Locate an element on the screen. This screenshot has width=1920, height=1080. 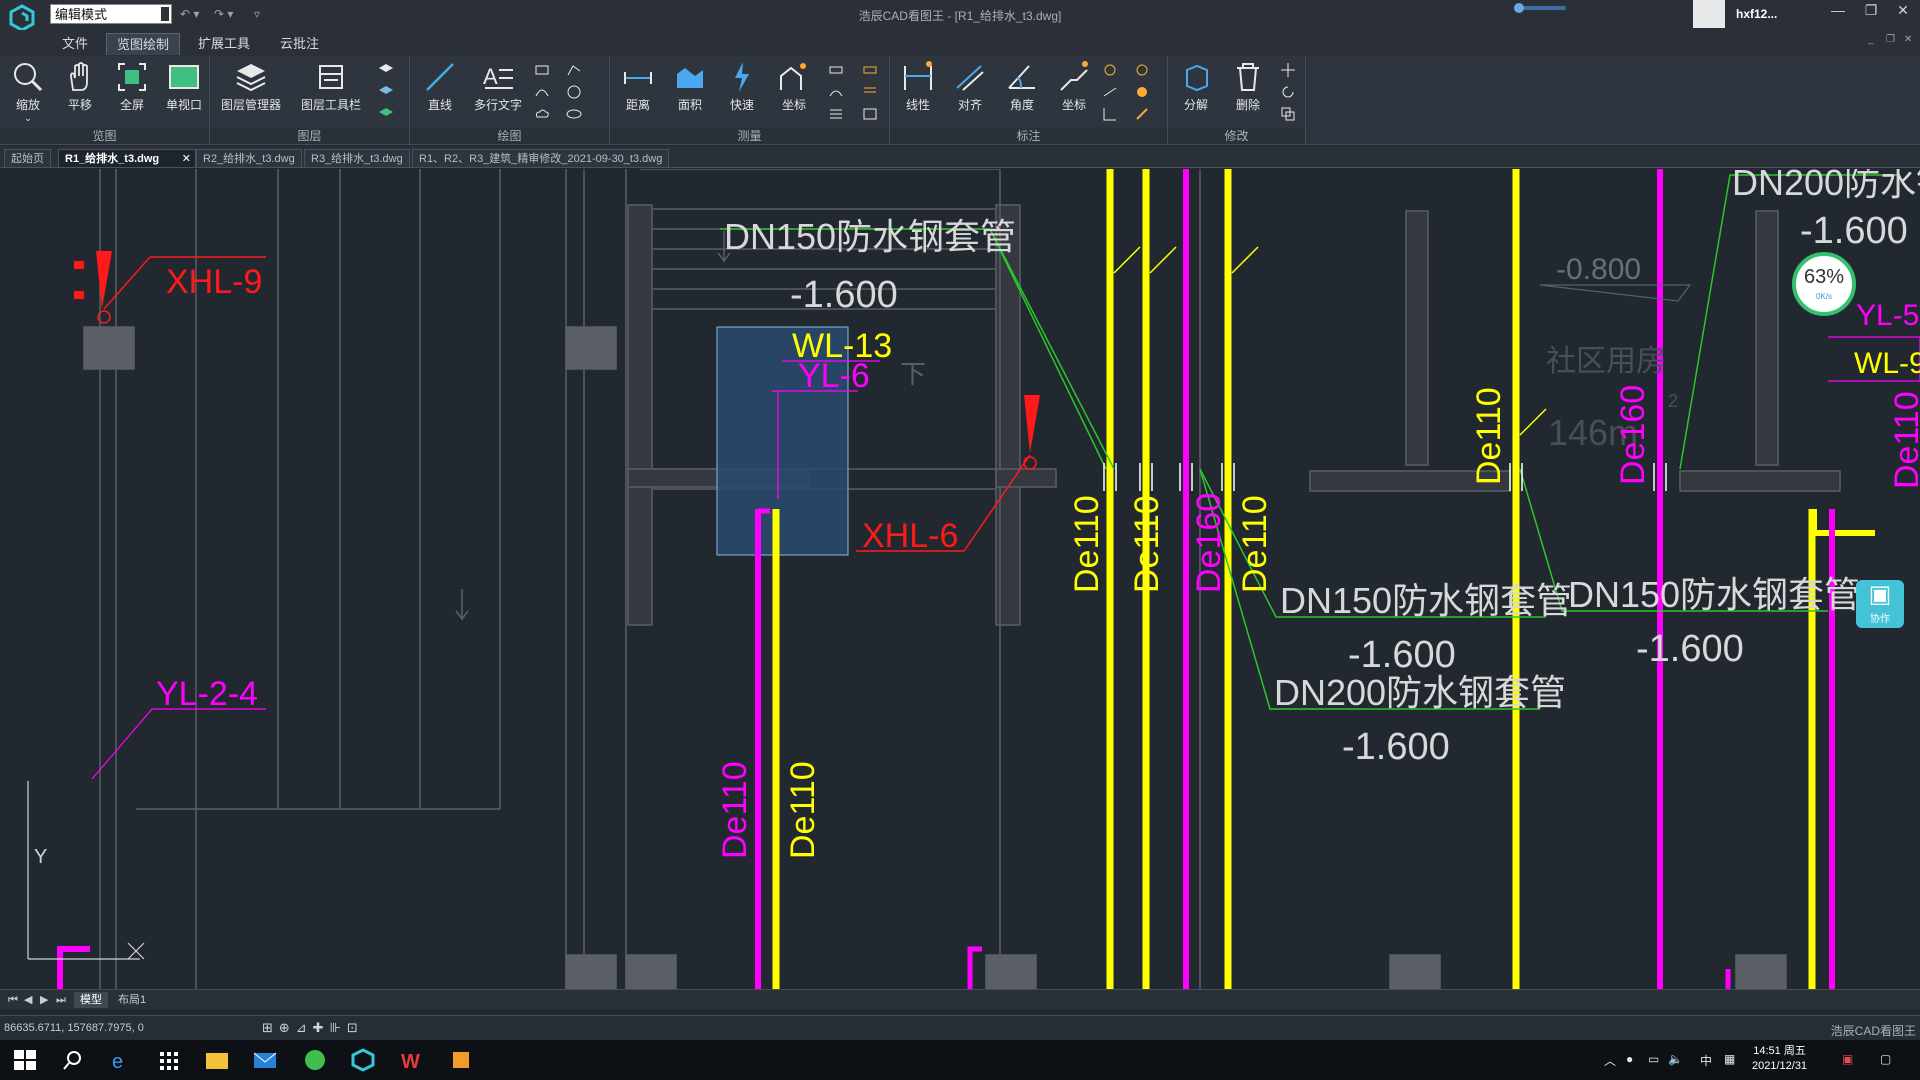
windows-start-icon is located at coordinates (25, 1060).